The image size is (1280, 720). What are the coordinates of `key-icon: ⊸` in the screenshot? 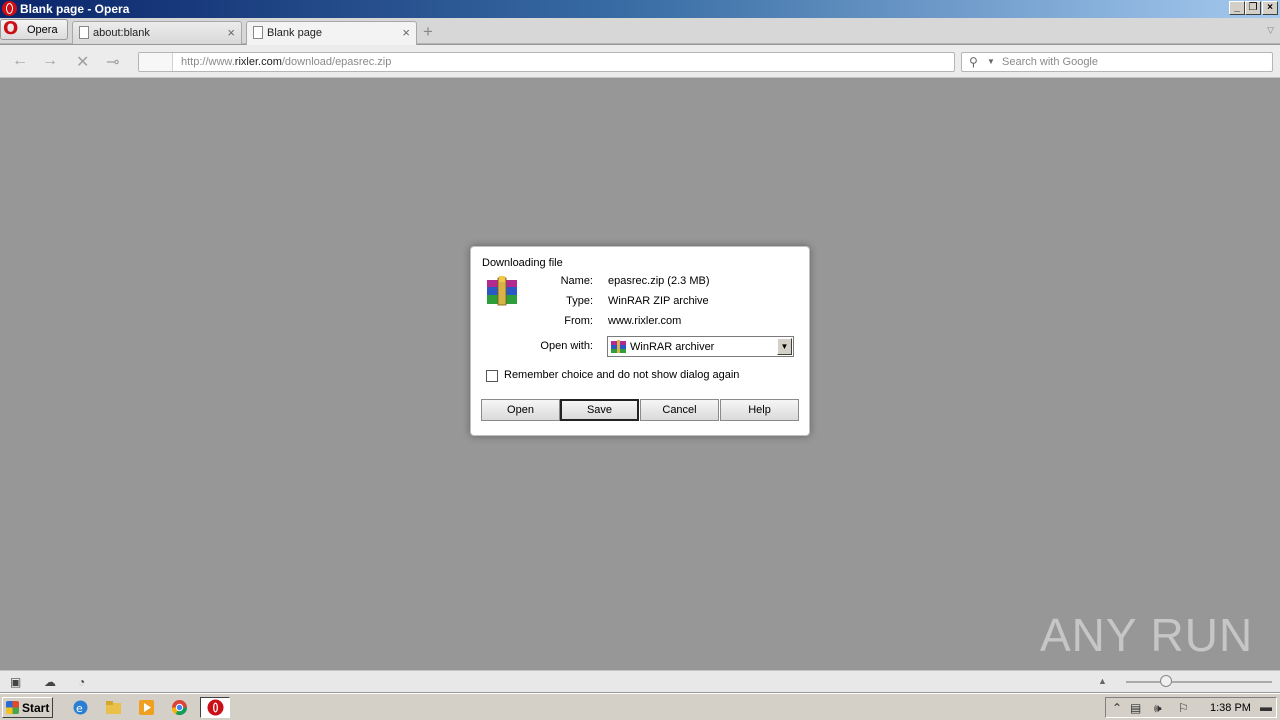 It's located at (112, 62).